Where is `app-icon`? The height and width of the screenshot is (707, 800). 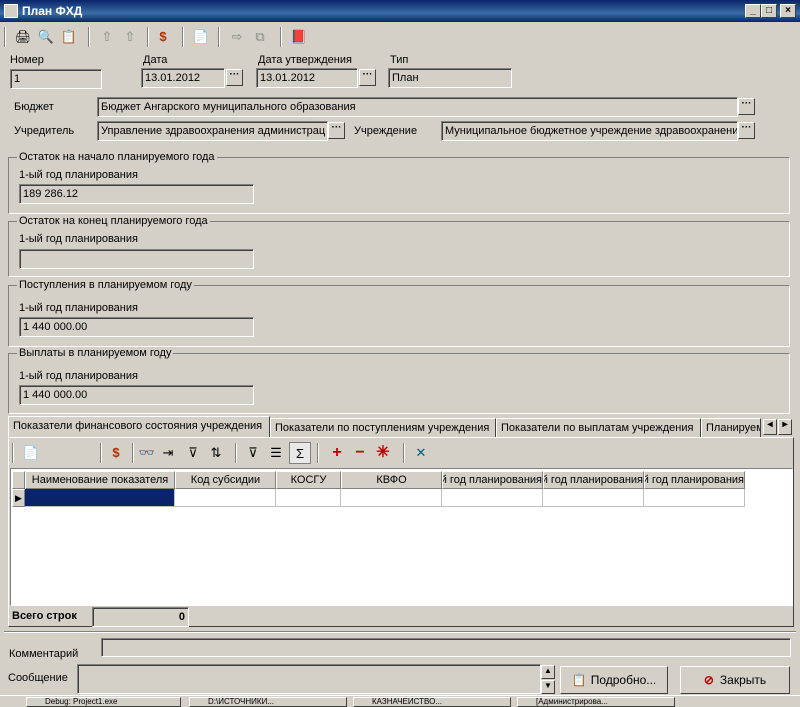
app-icon is located at coordinates (11, 11).